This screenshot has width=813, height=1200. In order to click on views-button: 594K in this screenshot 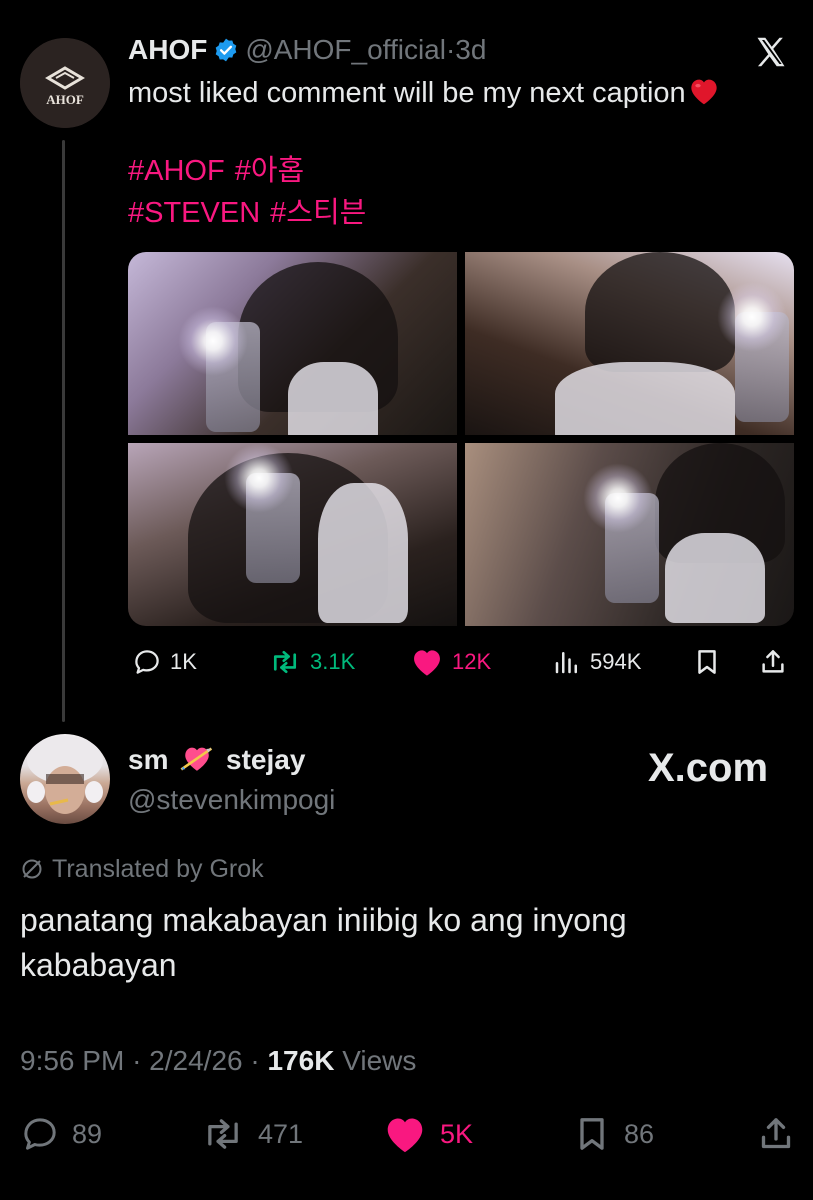, I will do `click(596, 662)`.